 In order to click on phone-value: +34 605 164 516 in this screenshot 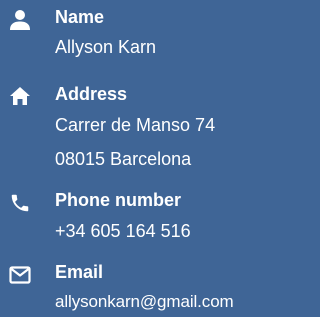, I will do `click(123, 231)`.